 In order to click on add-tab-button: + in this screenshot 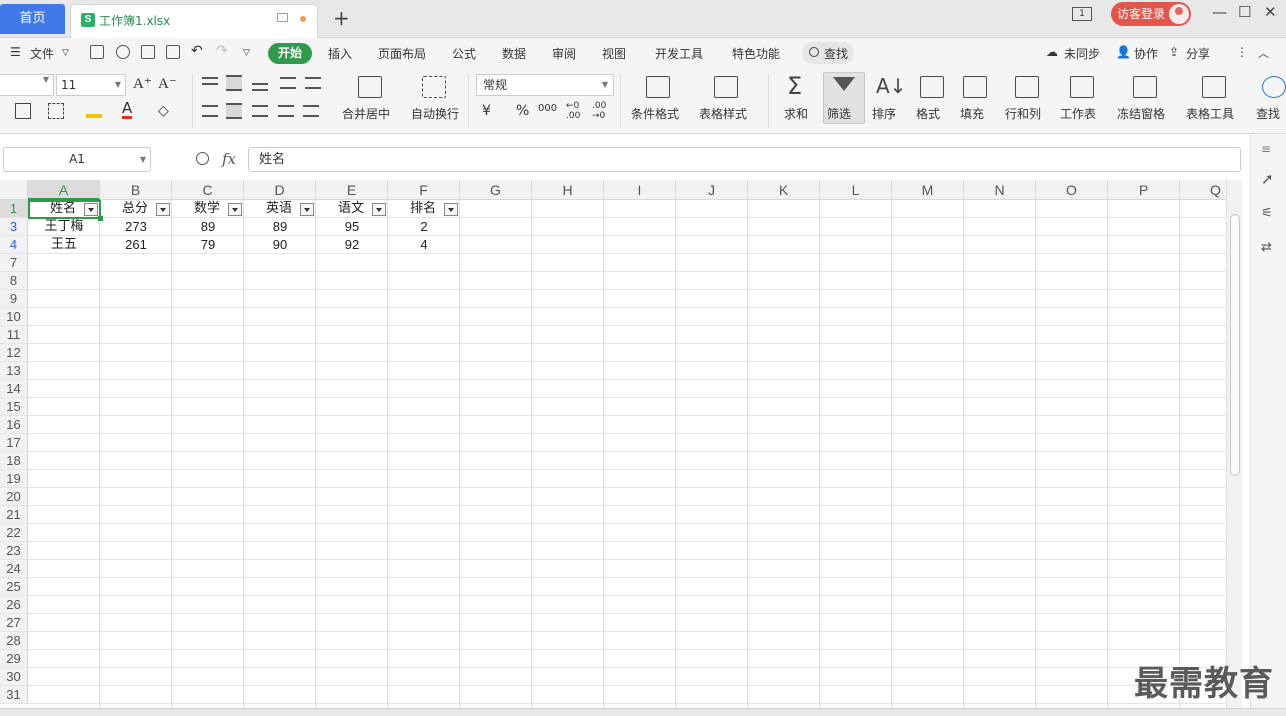, I will do `click(341, 18)`.